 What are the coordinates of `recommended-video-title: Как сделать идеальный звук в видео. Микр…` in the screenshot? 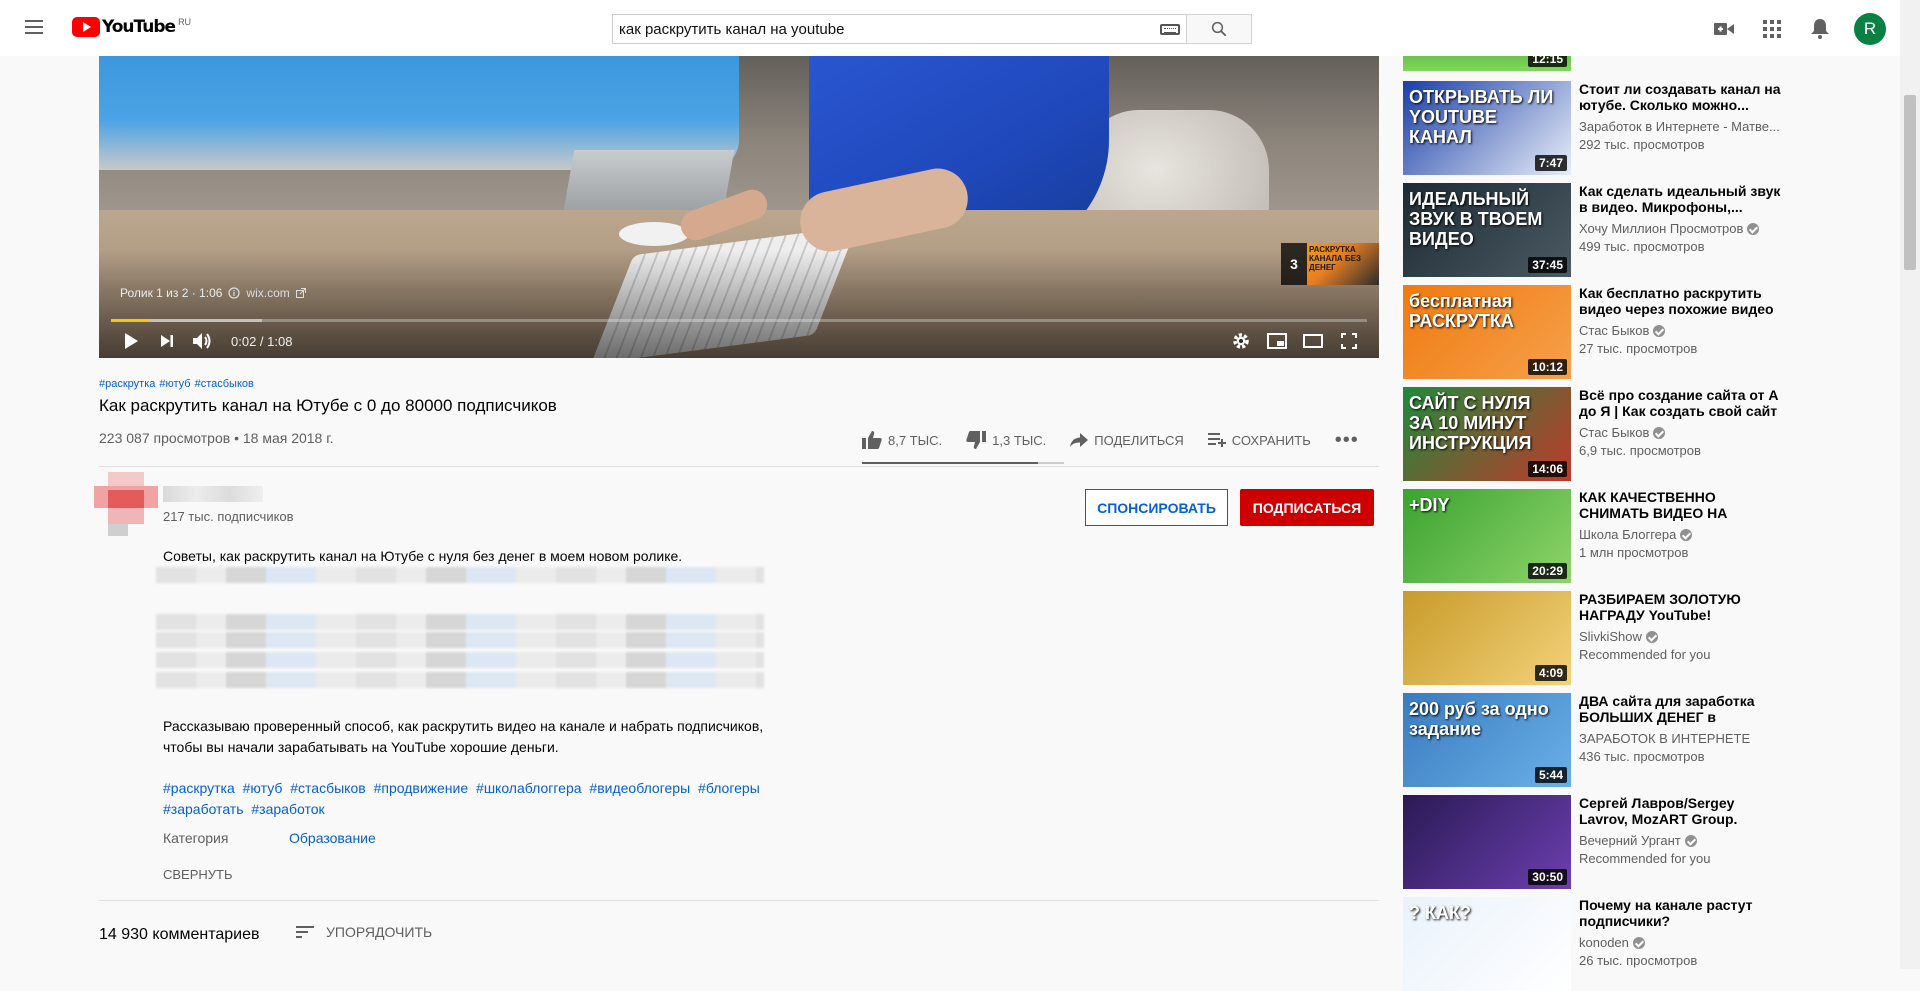 It's located at (1681, 199).